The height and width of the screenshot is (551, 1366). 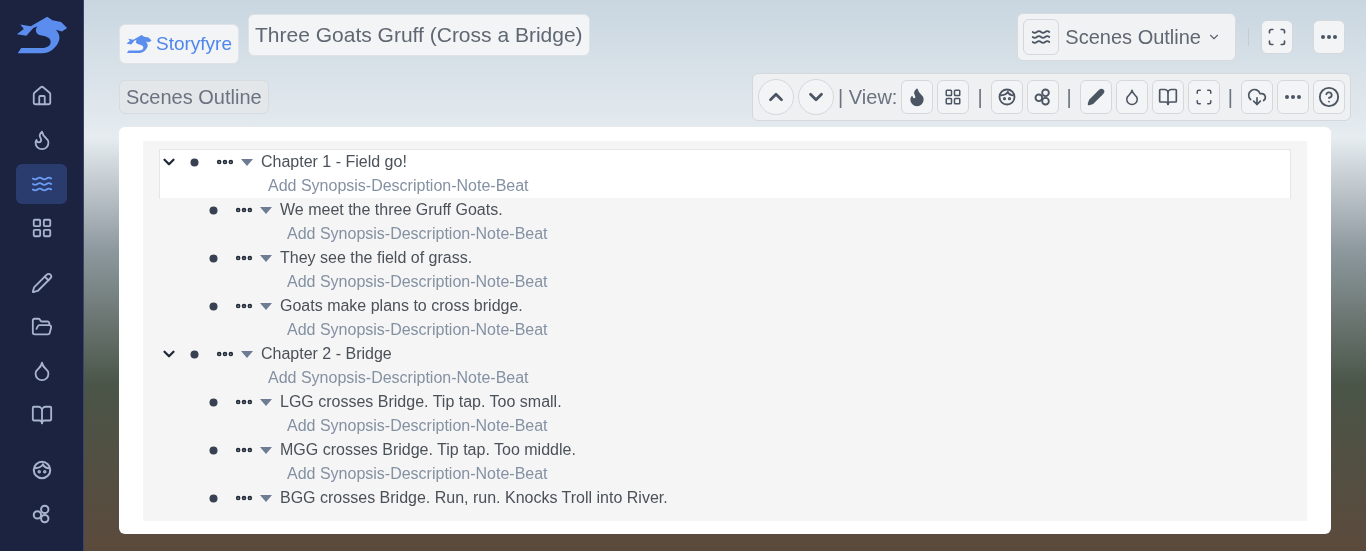 I want to click on sidebar-nav-button, so click(x=41, y=184).